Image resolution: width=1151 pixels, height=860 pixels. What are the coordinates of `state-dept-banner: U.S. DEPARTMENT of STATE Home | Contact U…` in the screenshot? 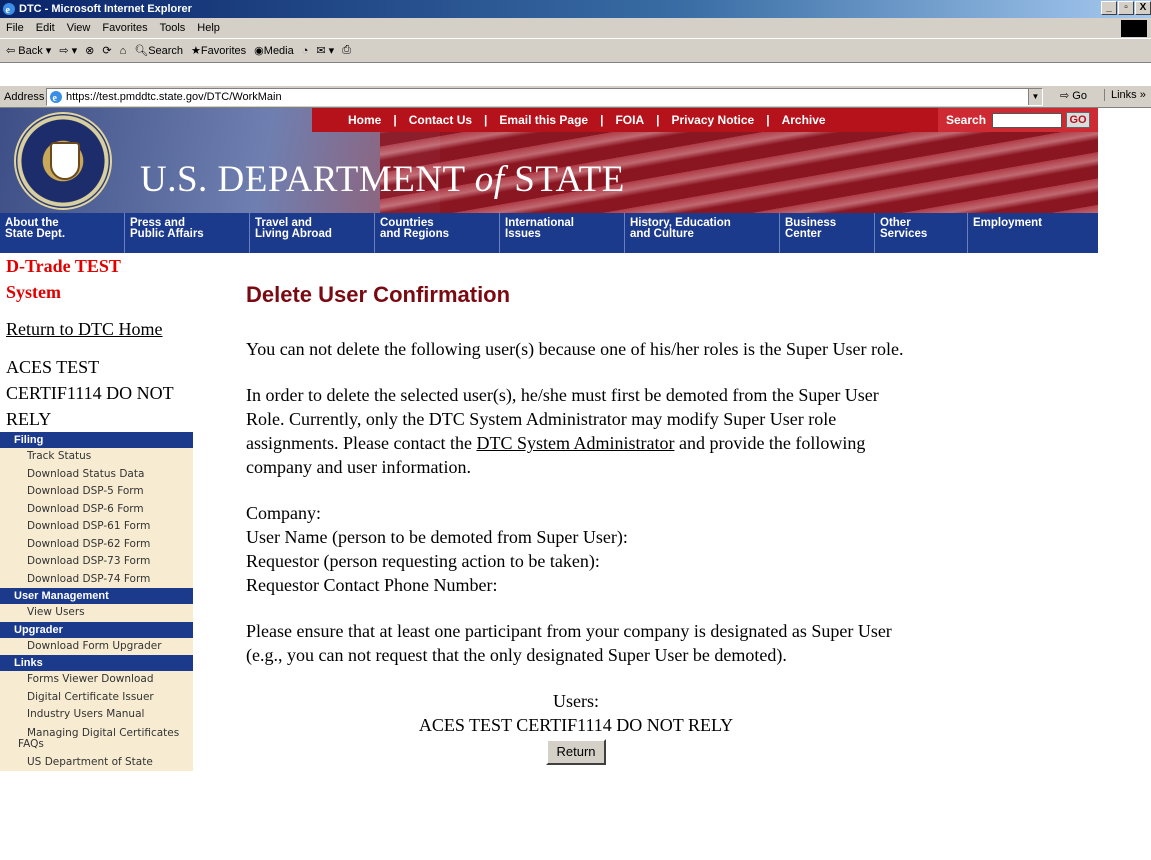 It's located at (549, 160).